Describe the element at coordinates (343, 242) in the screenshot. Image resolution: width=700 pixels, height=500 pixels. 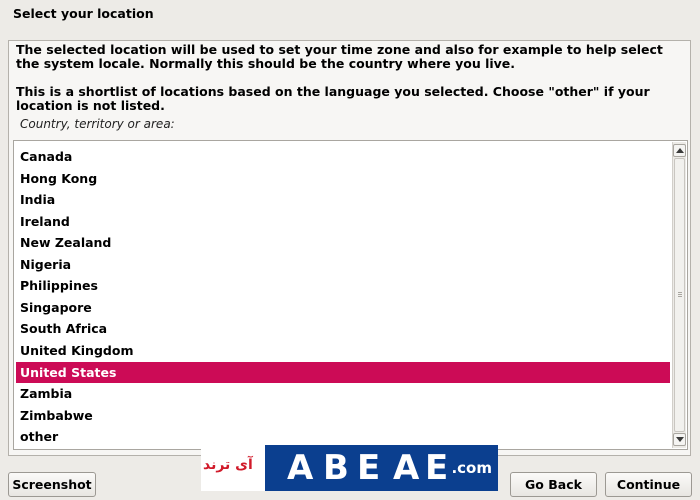
I see `list-item: New Zealand` at that location.